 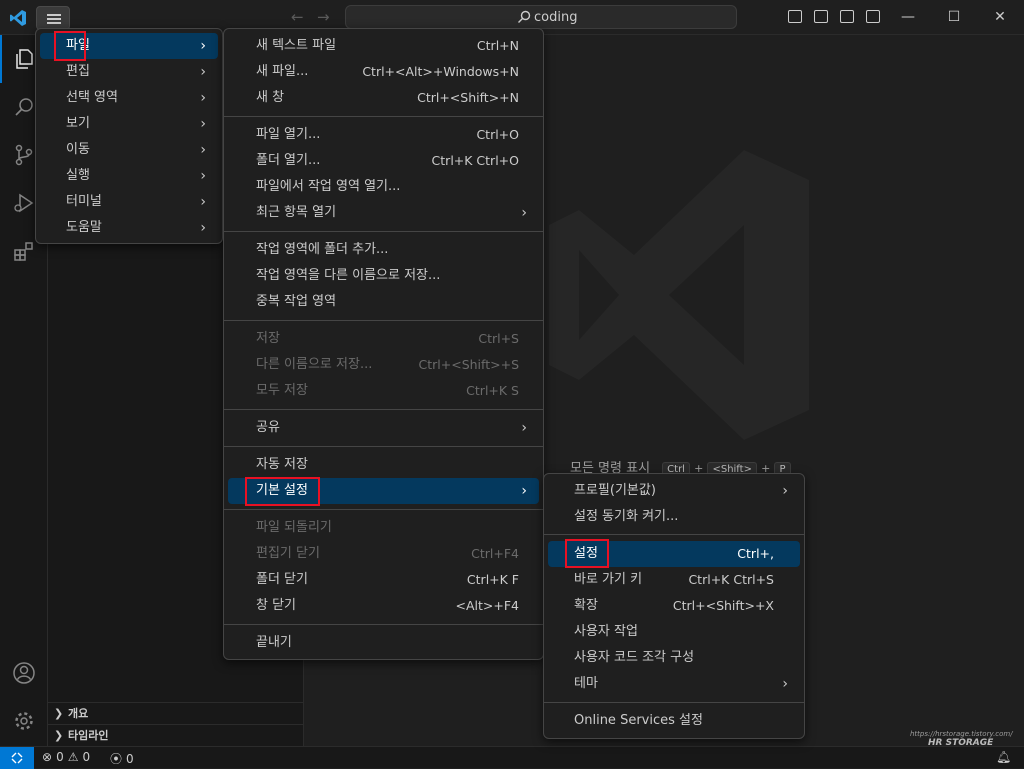 What do you see at coordinates (294, 527) in the screenshot?
I see `menu-item-label: 파일 되돌리기` at bounding box center [294, 527].